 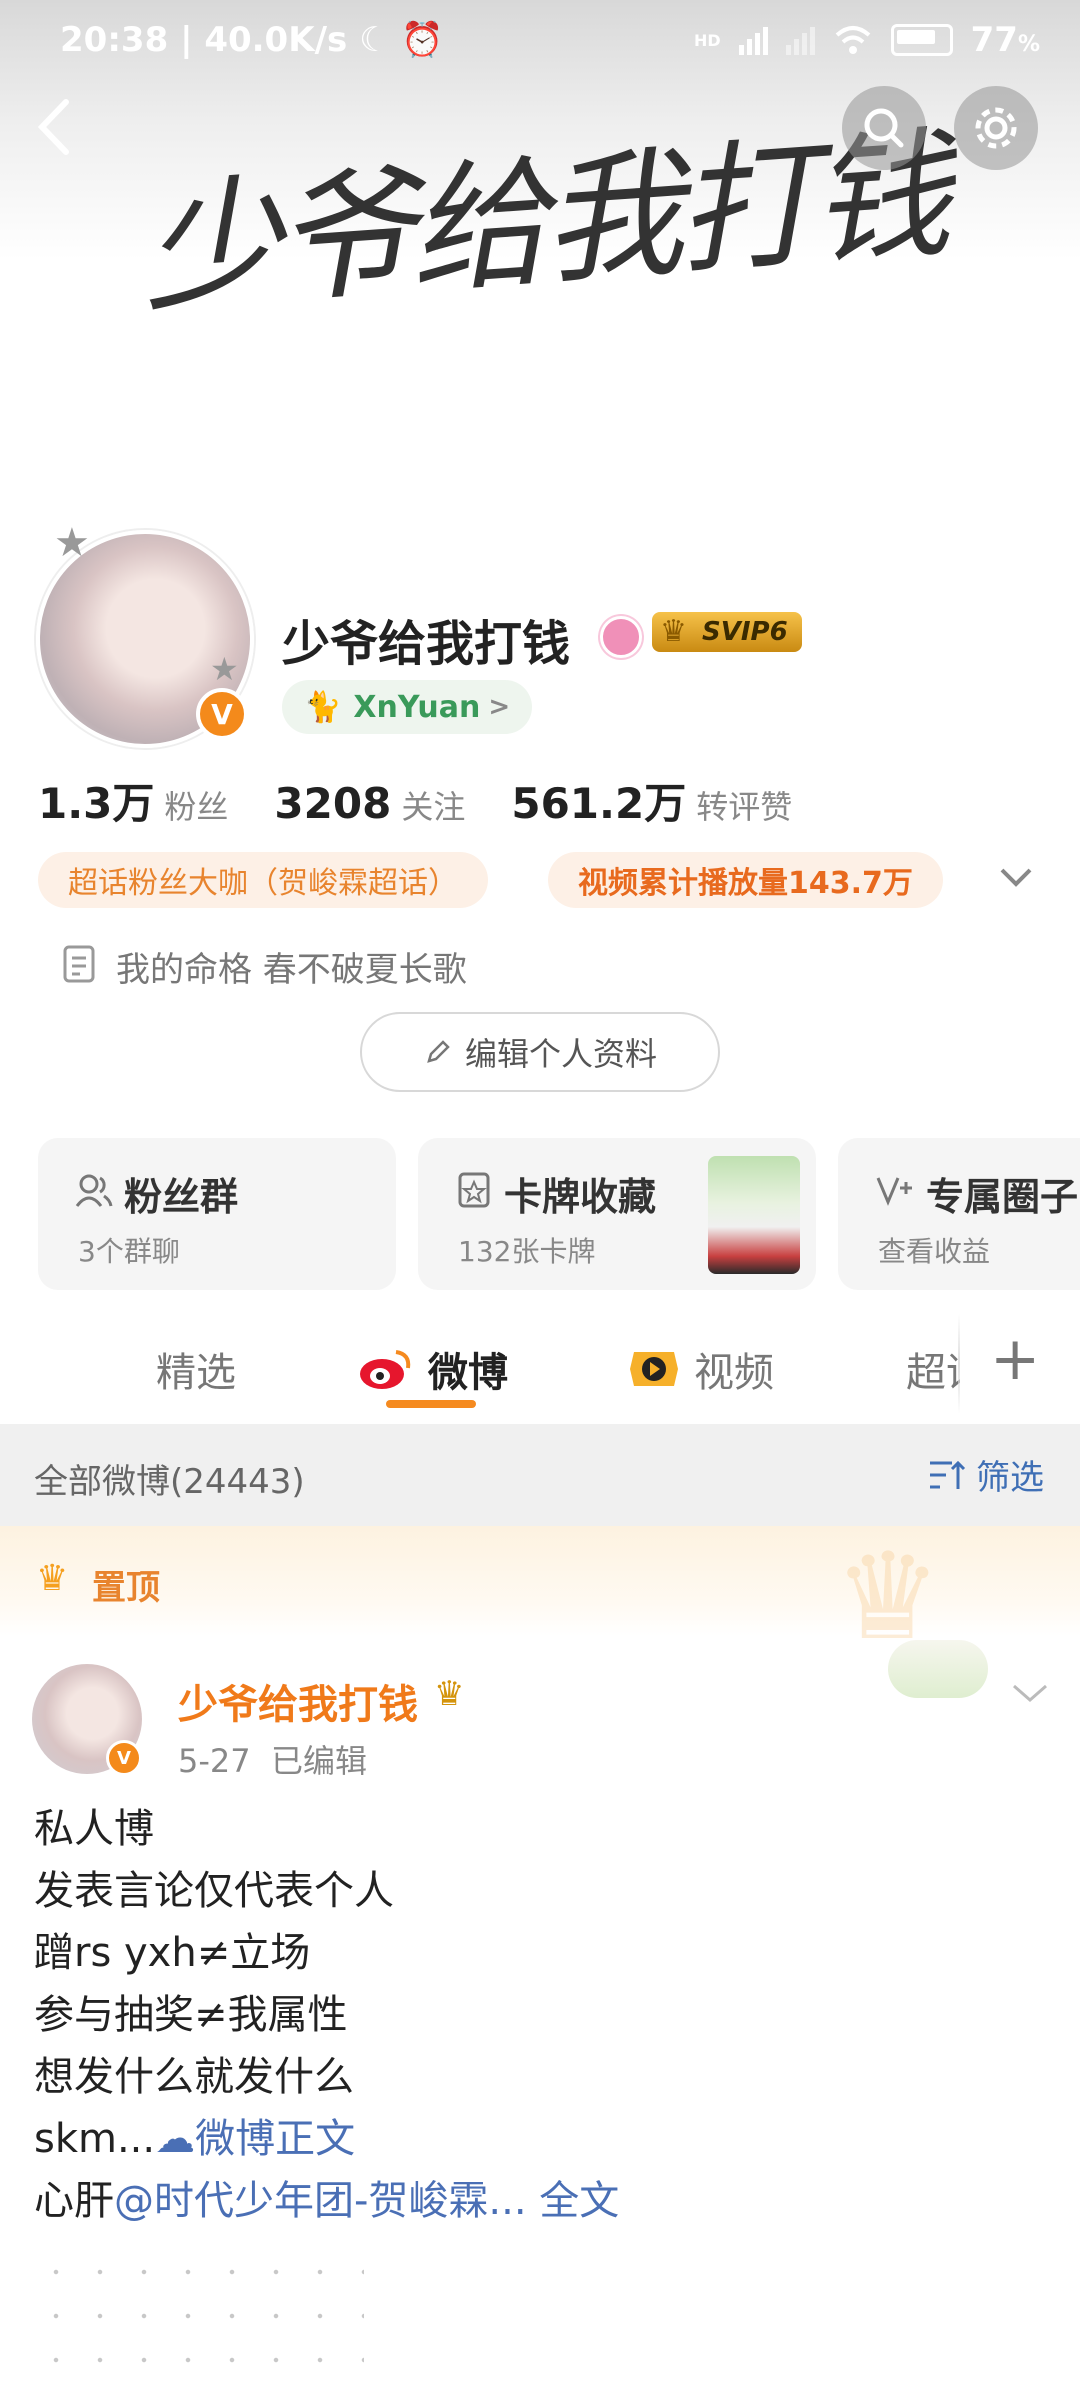 What do you see at coordinates (323, 707) in the screenshot?
I see `cat-icon: 🐈` at bounding box center [323, 707].